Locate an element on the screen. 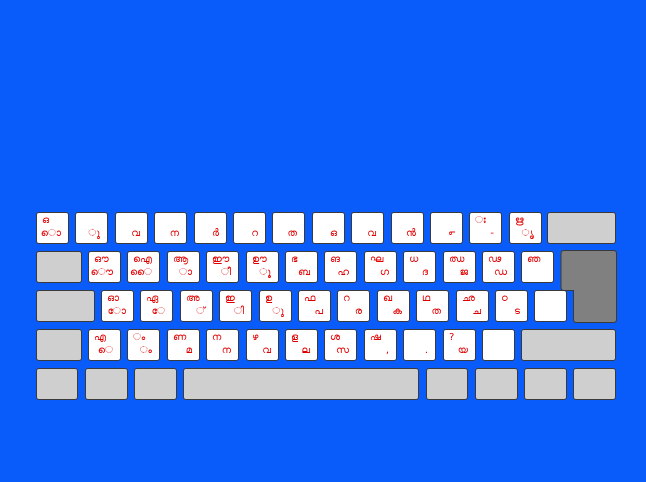  key-r4-c9: . is located at coordinates (419, 345).